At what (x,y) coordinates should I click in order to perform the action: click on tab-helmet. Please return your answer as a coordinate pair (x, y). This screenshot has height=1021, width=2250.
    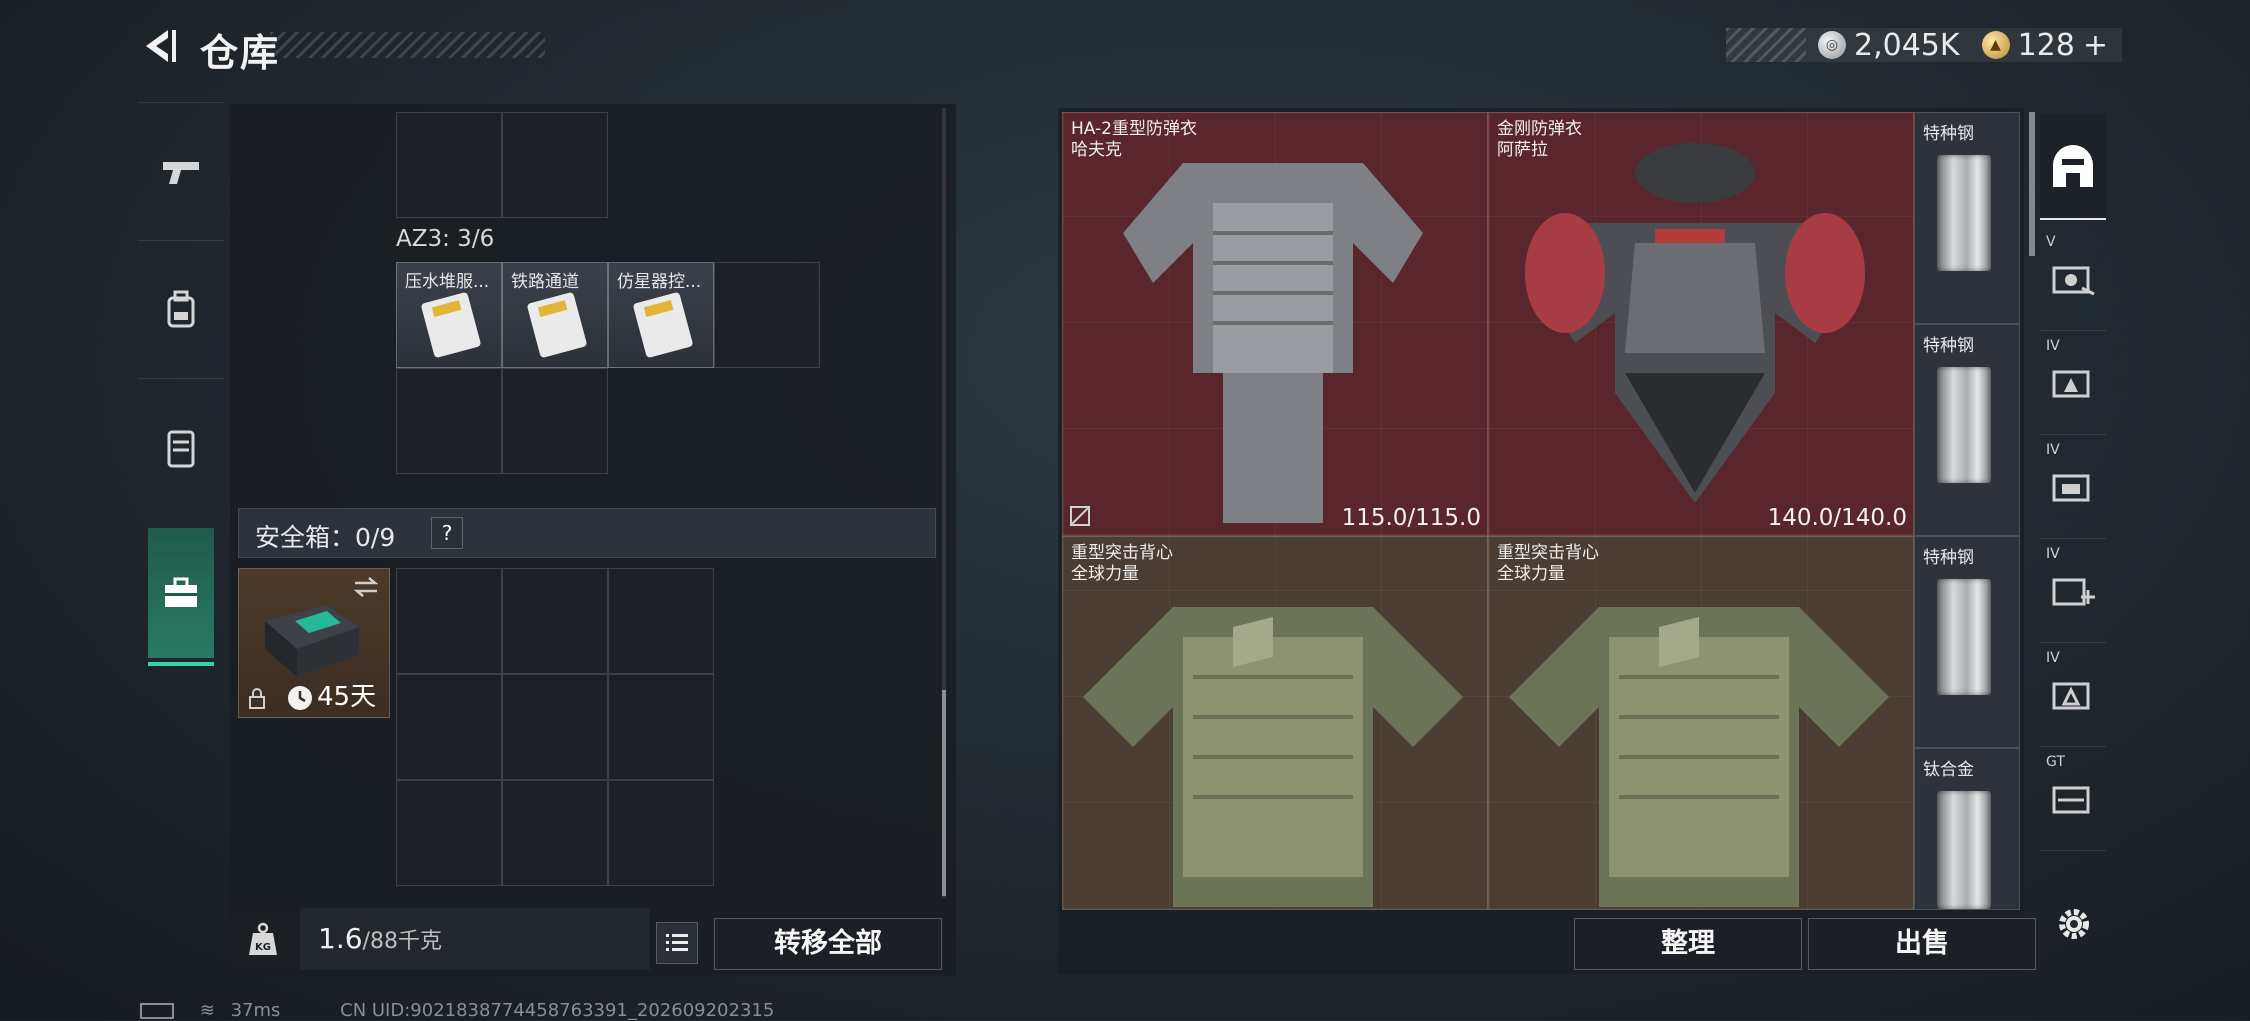
    Looking at the image, I should click on (2073, 167).